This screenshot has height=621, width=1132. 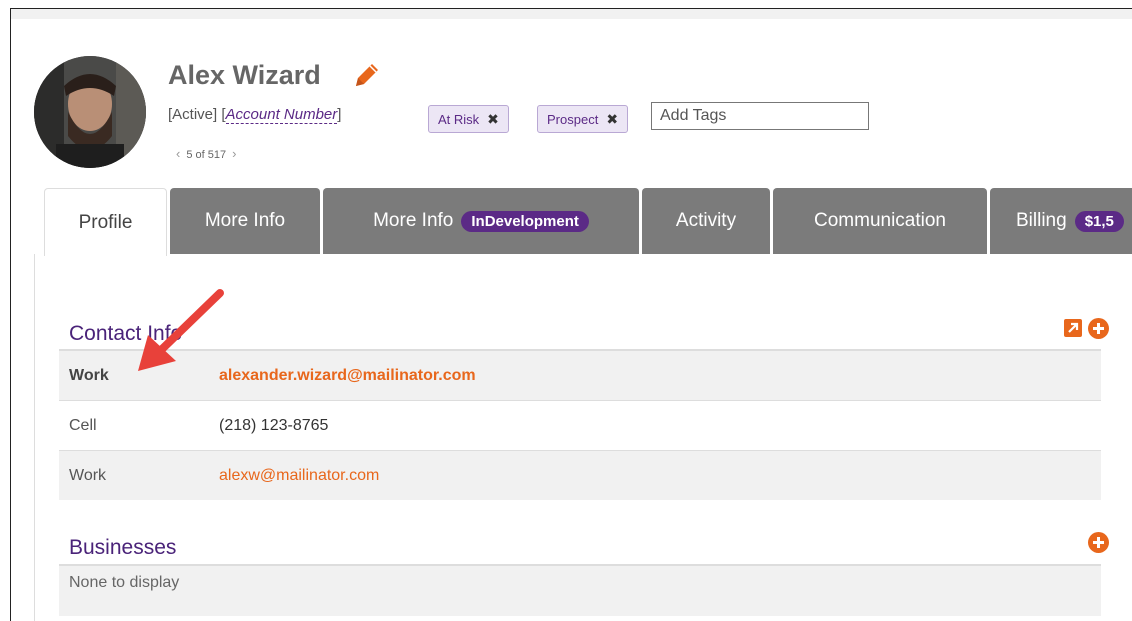 I want to click on tag-label: At Risk, so click(x=459, y=119).